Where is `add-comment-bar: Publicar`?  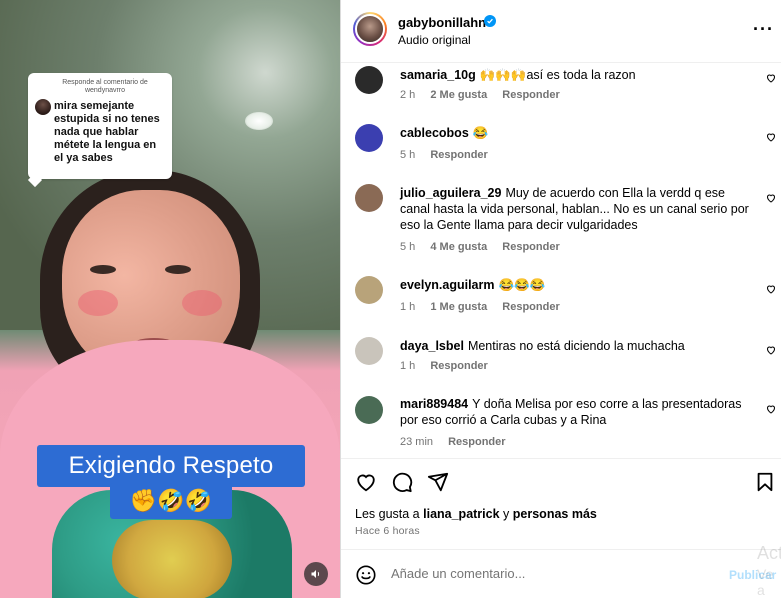
add-comment-bar: Publicar is located at coordinates (561, 573).